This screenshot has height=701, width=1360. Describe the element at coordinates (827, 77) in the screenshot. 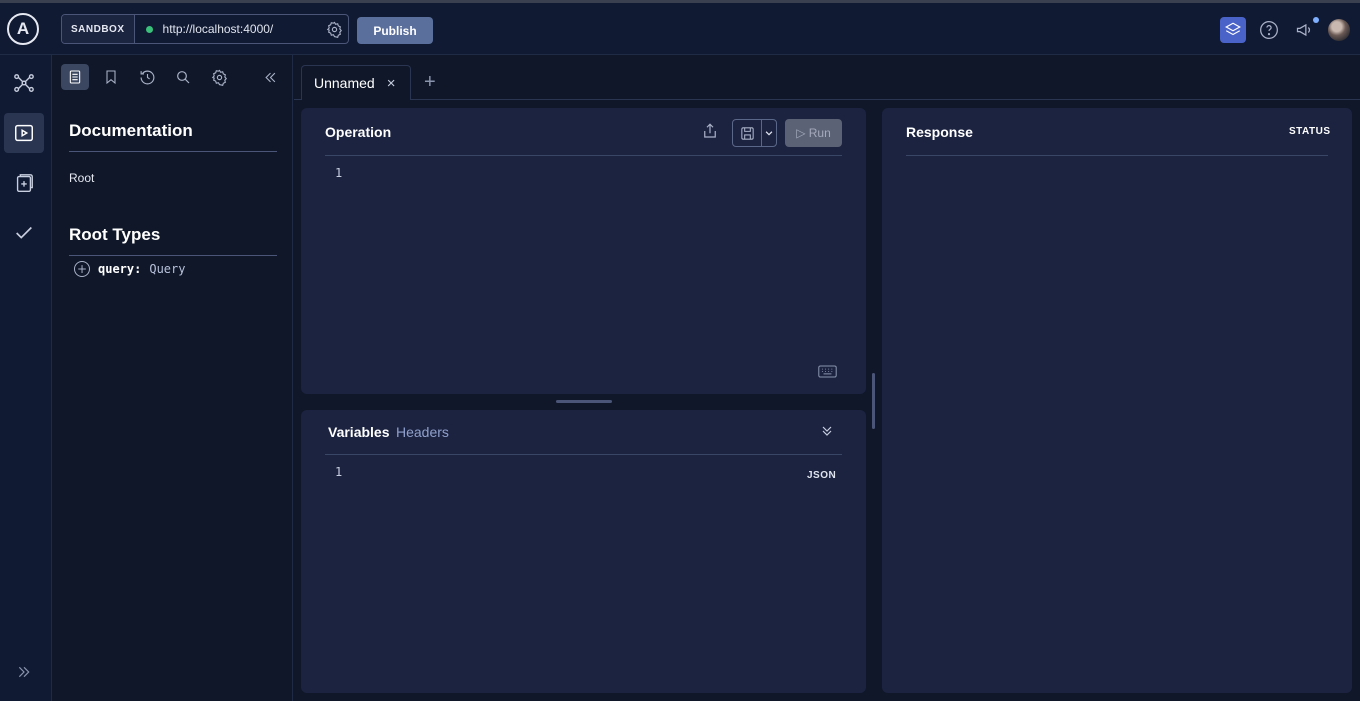

I see `operation-tabs: Unnamed × +` at that location.